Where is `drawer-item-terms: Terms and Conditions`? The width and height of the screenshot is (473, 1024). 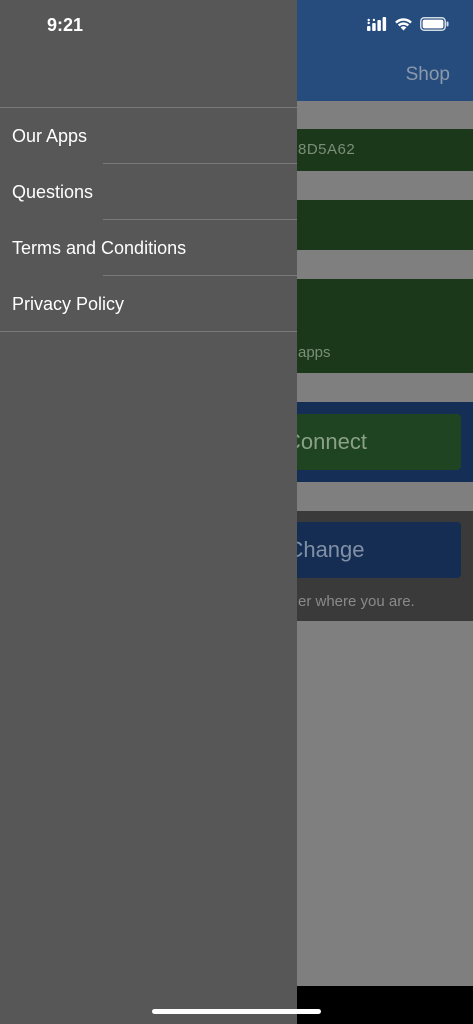 drawer-item-terms: Terms and Conditions is located at coordinates (148, 248).